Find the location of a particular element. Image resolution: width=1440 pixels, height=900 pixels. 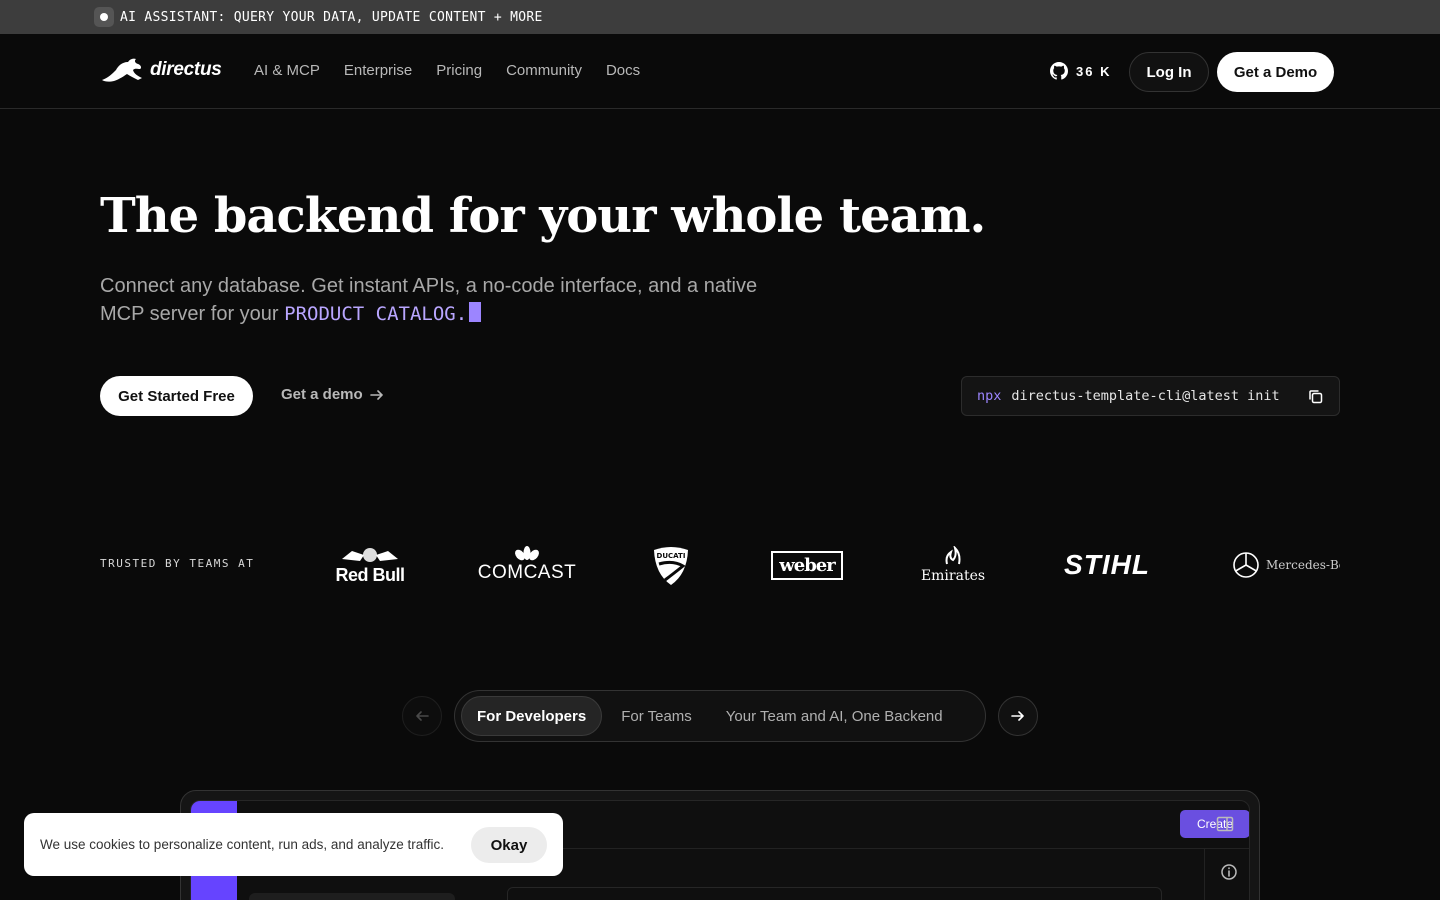

svg-text: DUCATI is located at coordinates (671, 556).